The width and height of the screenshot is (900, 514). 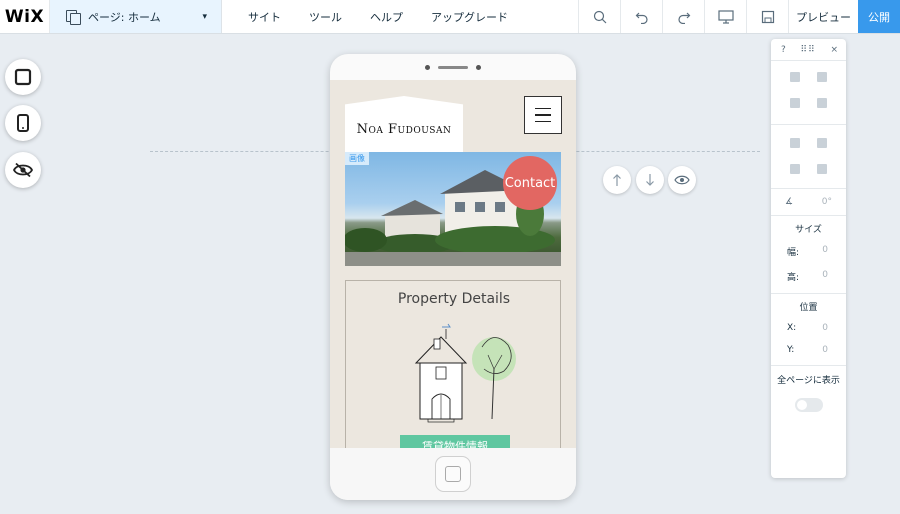 I want to click on sensor-dot, so click(x=478, y=67).